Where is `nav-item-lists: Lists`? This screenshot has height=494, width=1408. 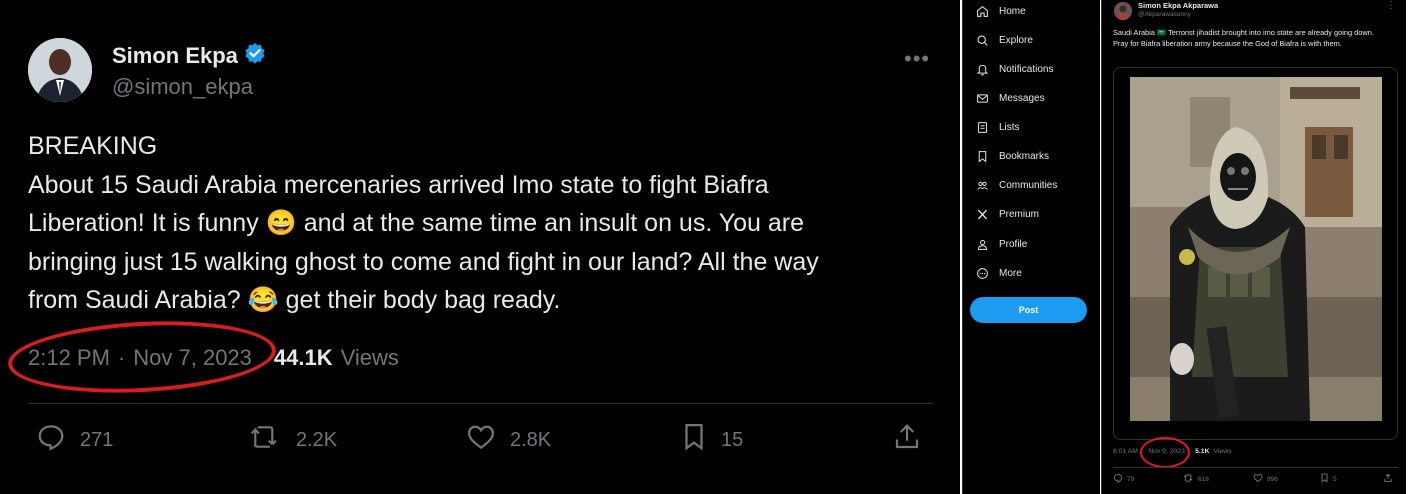 nav-item-lists: Lists is located at coordinates (997, 127).